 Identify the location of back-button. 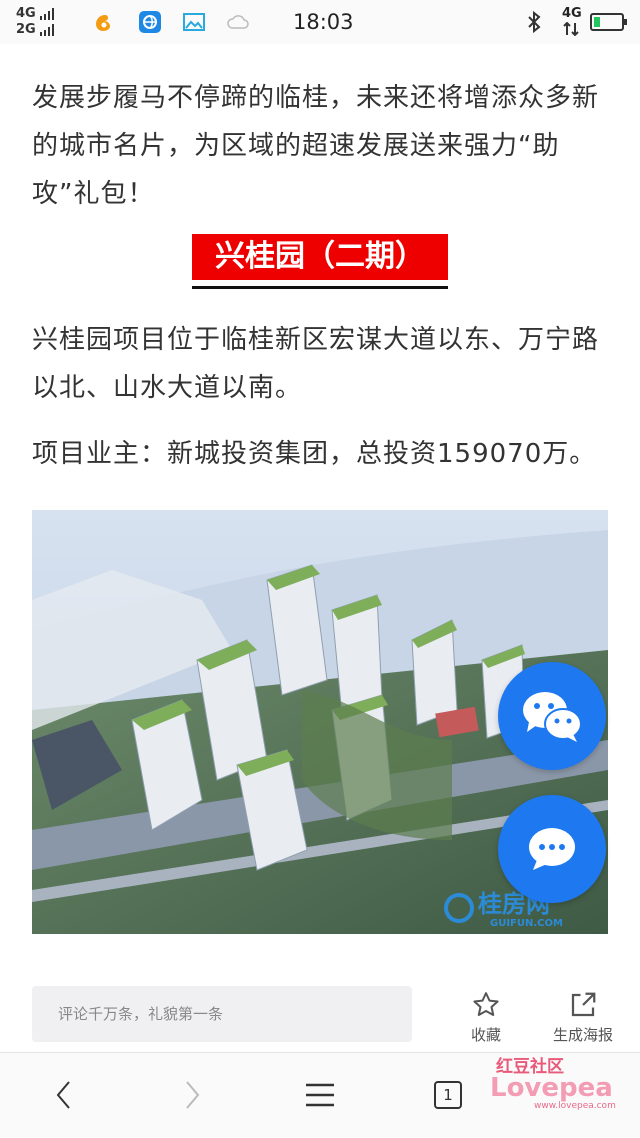
(64, 1095).